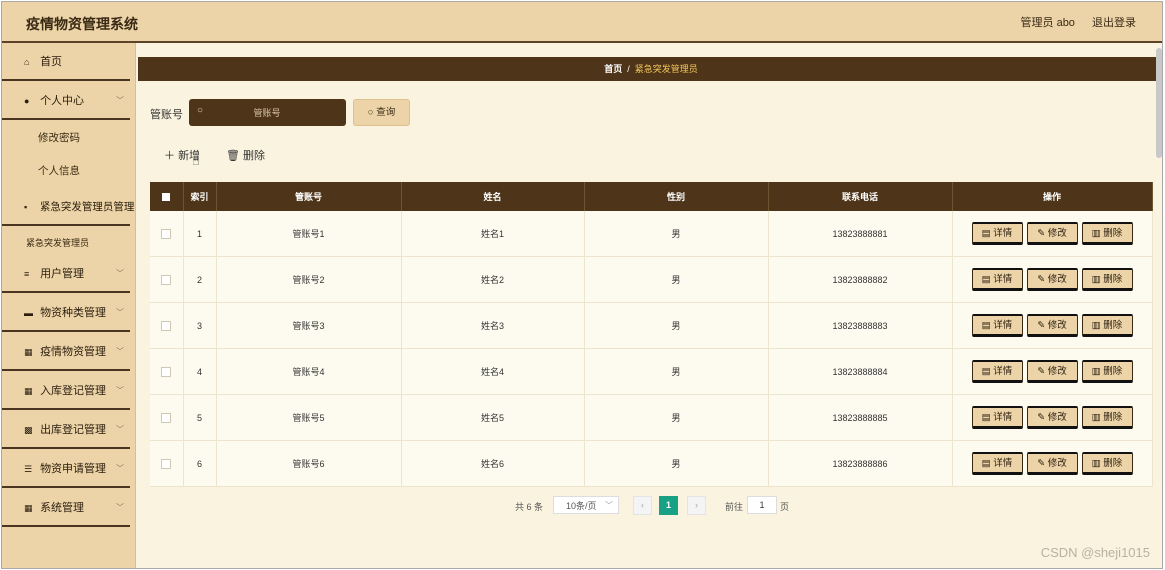 Image resolution: width=1165 pixels, height=570 pixels. I want to click on sidebar-item-emergency-admin: 紧急突发管理员, so click(66, 242).